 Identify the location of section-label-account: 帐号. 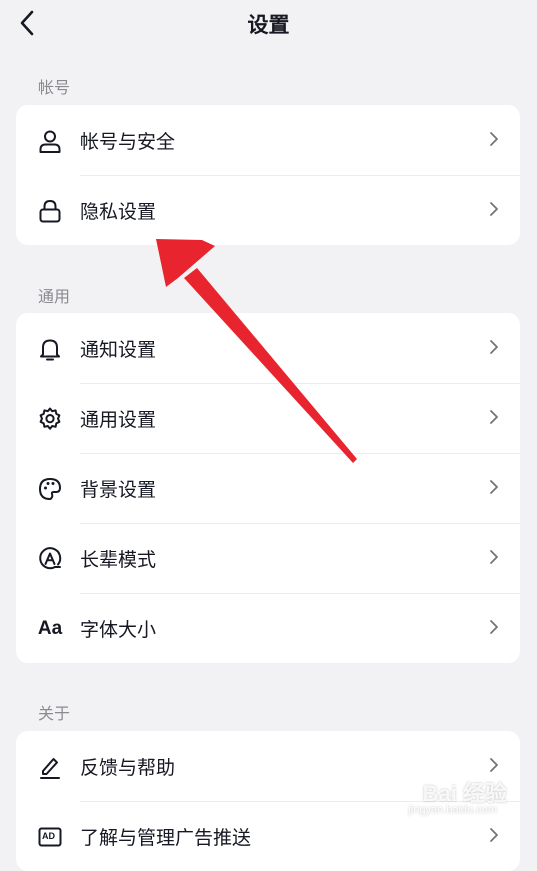
(54, 87).